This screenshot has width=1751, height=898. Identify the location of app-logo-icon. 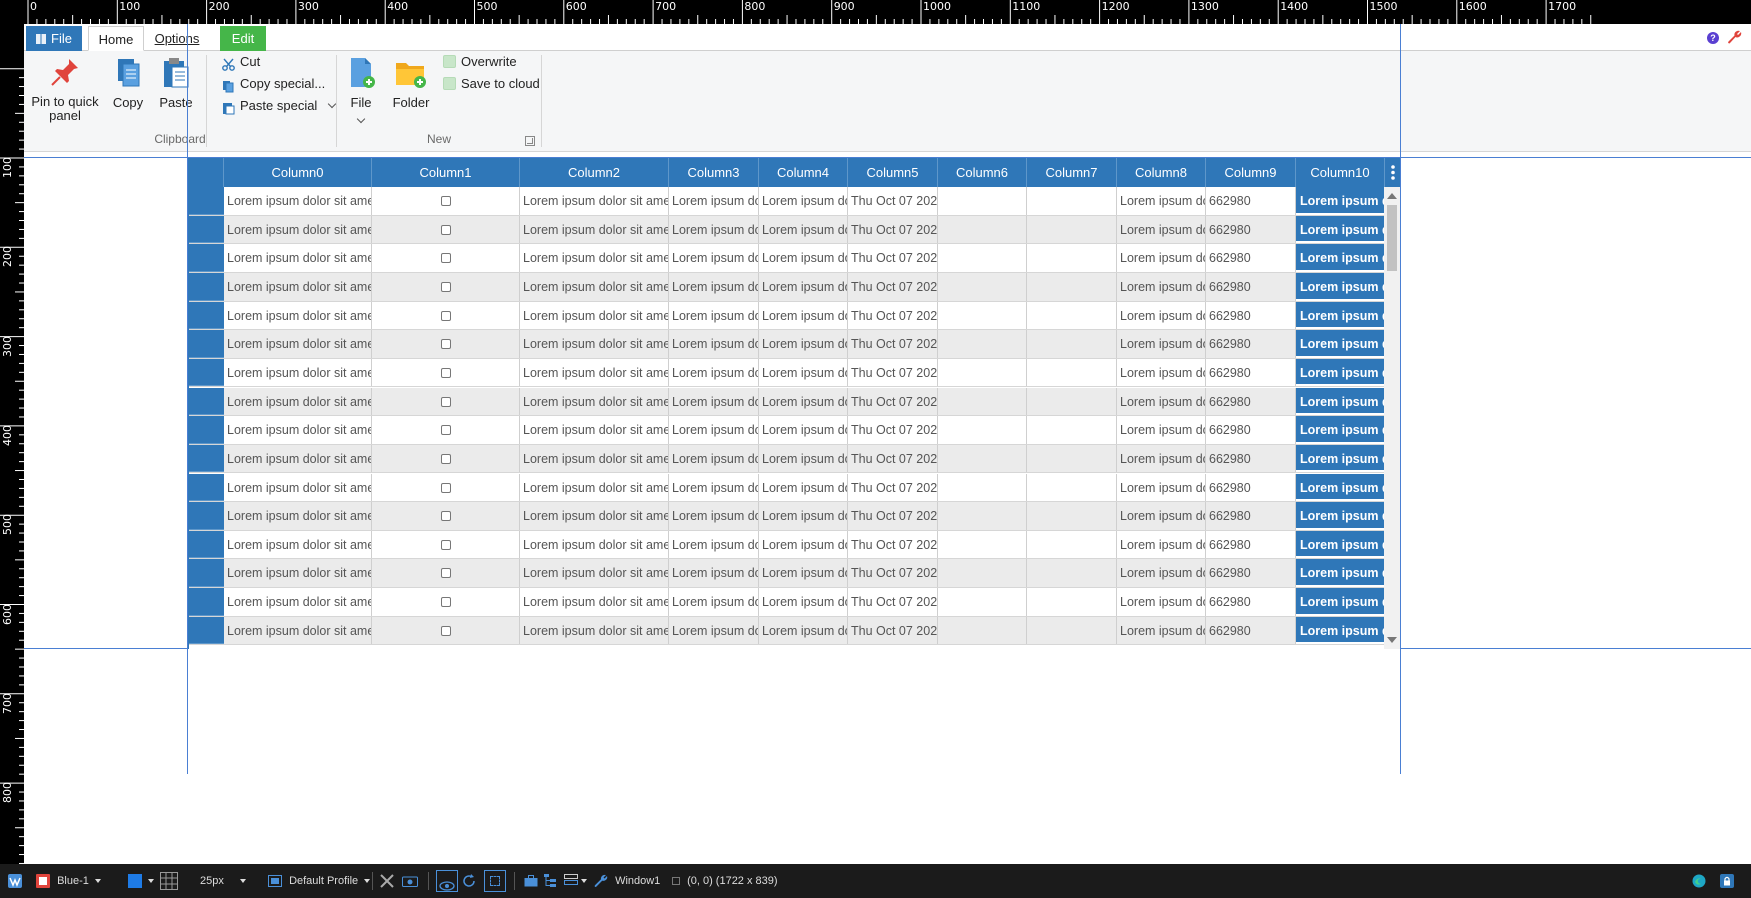
(15, 881).